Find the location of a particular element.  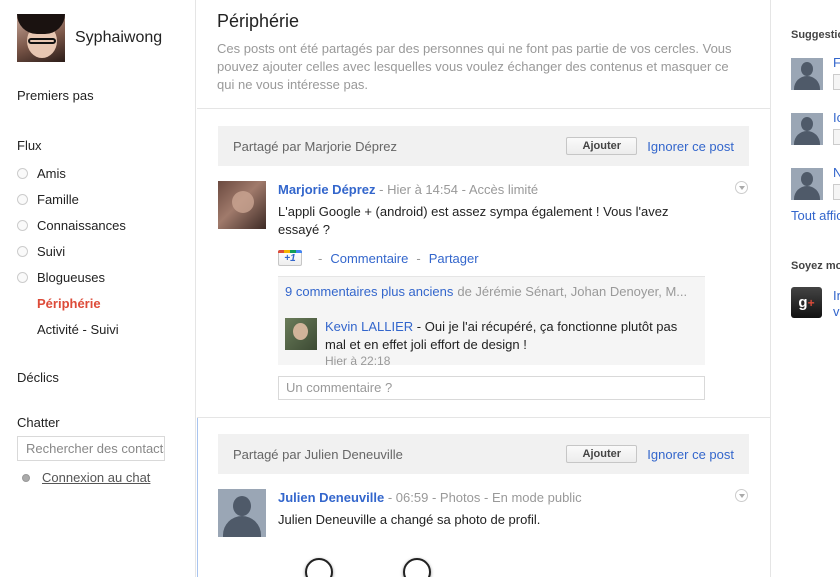

google-promo-text: v is located at coordinates (836, 311).